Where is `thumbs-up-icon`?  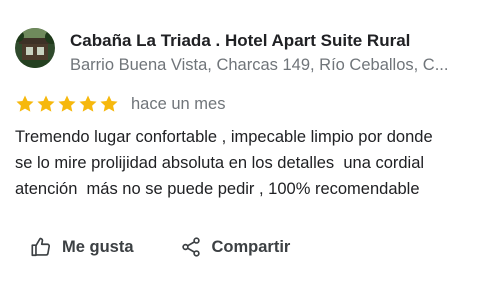
thumbs-up-icon is located at coordinates (41, 247).